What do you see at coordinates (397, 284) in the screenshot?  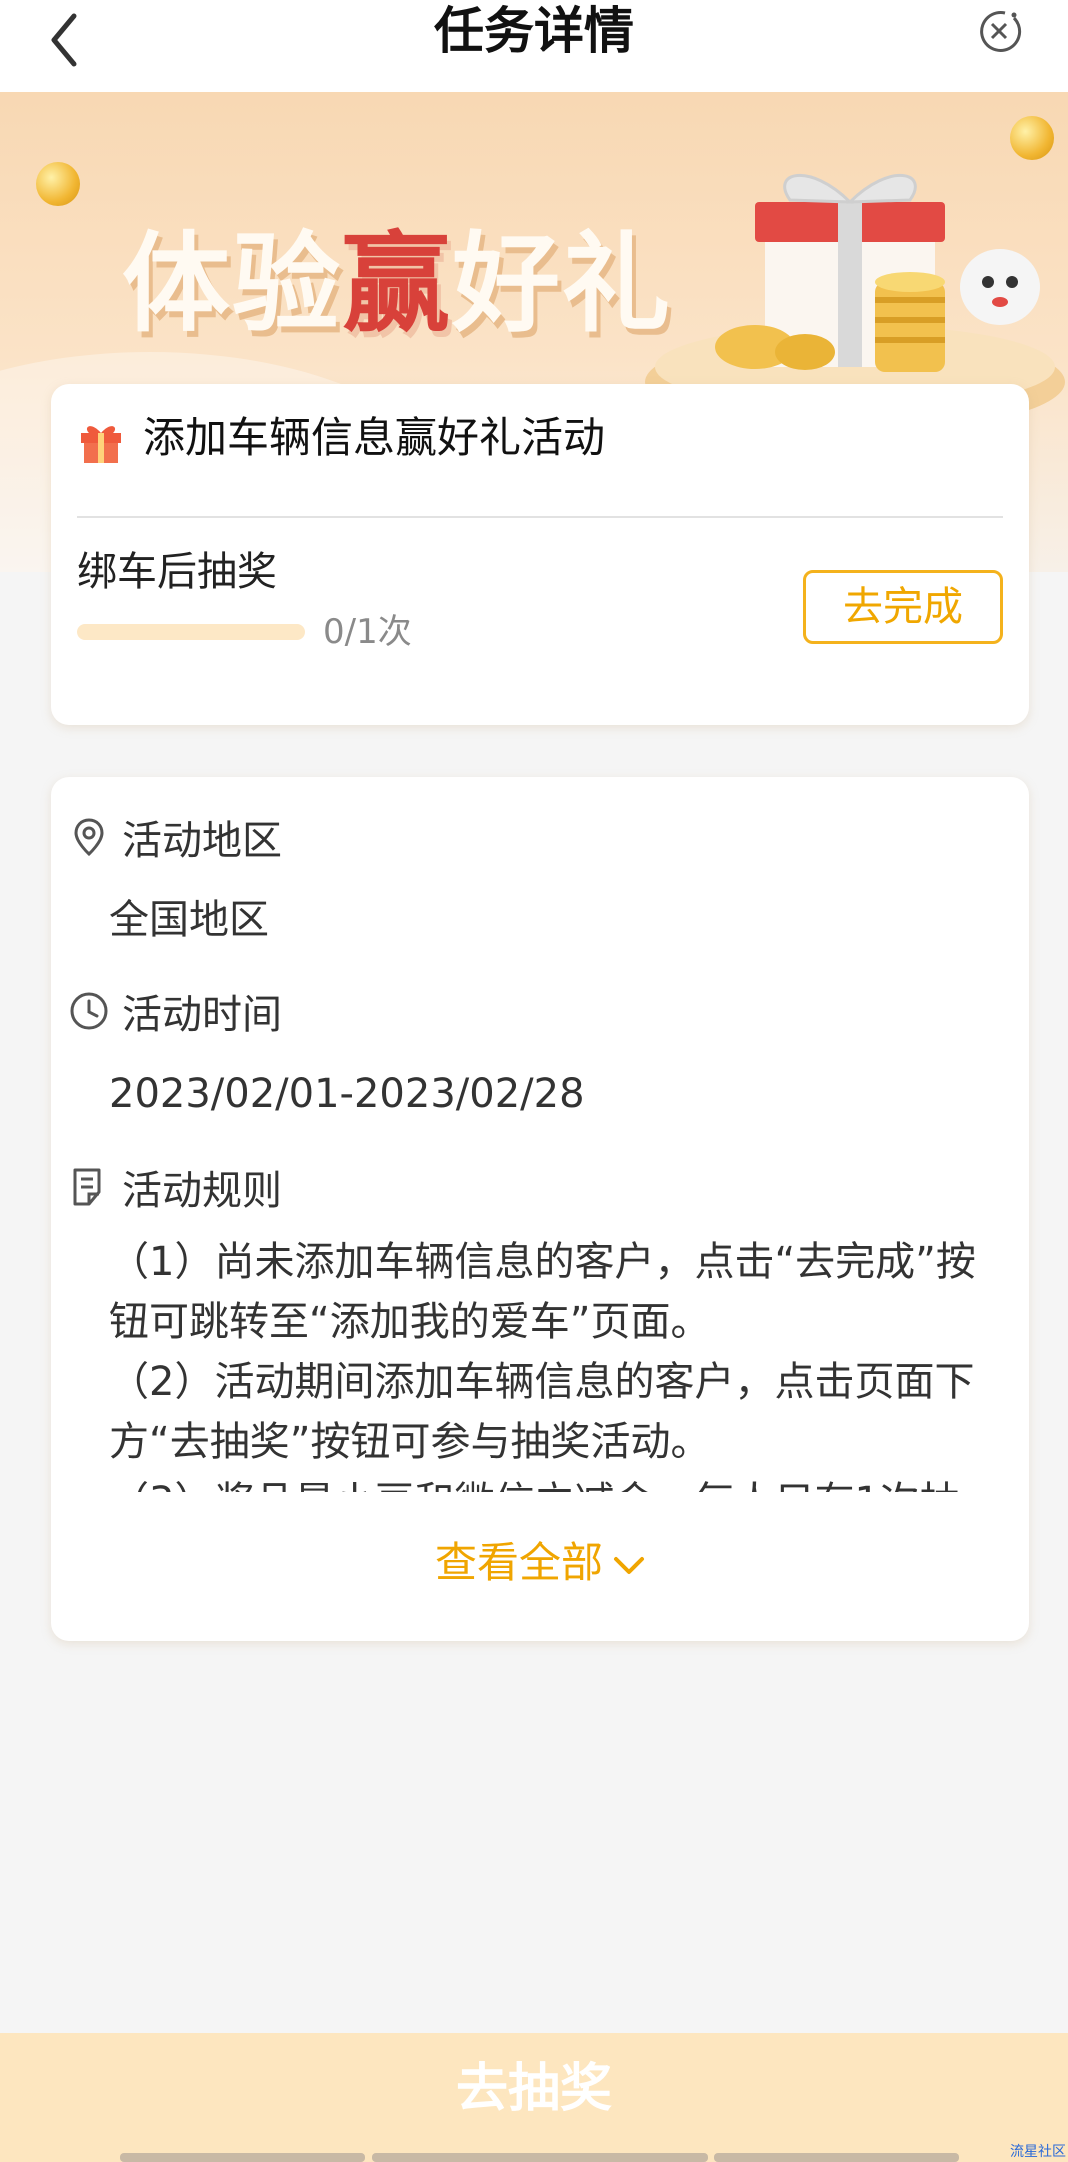 I see `banner-title: 体验赢好礼` at bounding box center [397, 284].